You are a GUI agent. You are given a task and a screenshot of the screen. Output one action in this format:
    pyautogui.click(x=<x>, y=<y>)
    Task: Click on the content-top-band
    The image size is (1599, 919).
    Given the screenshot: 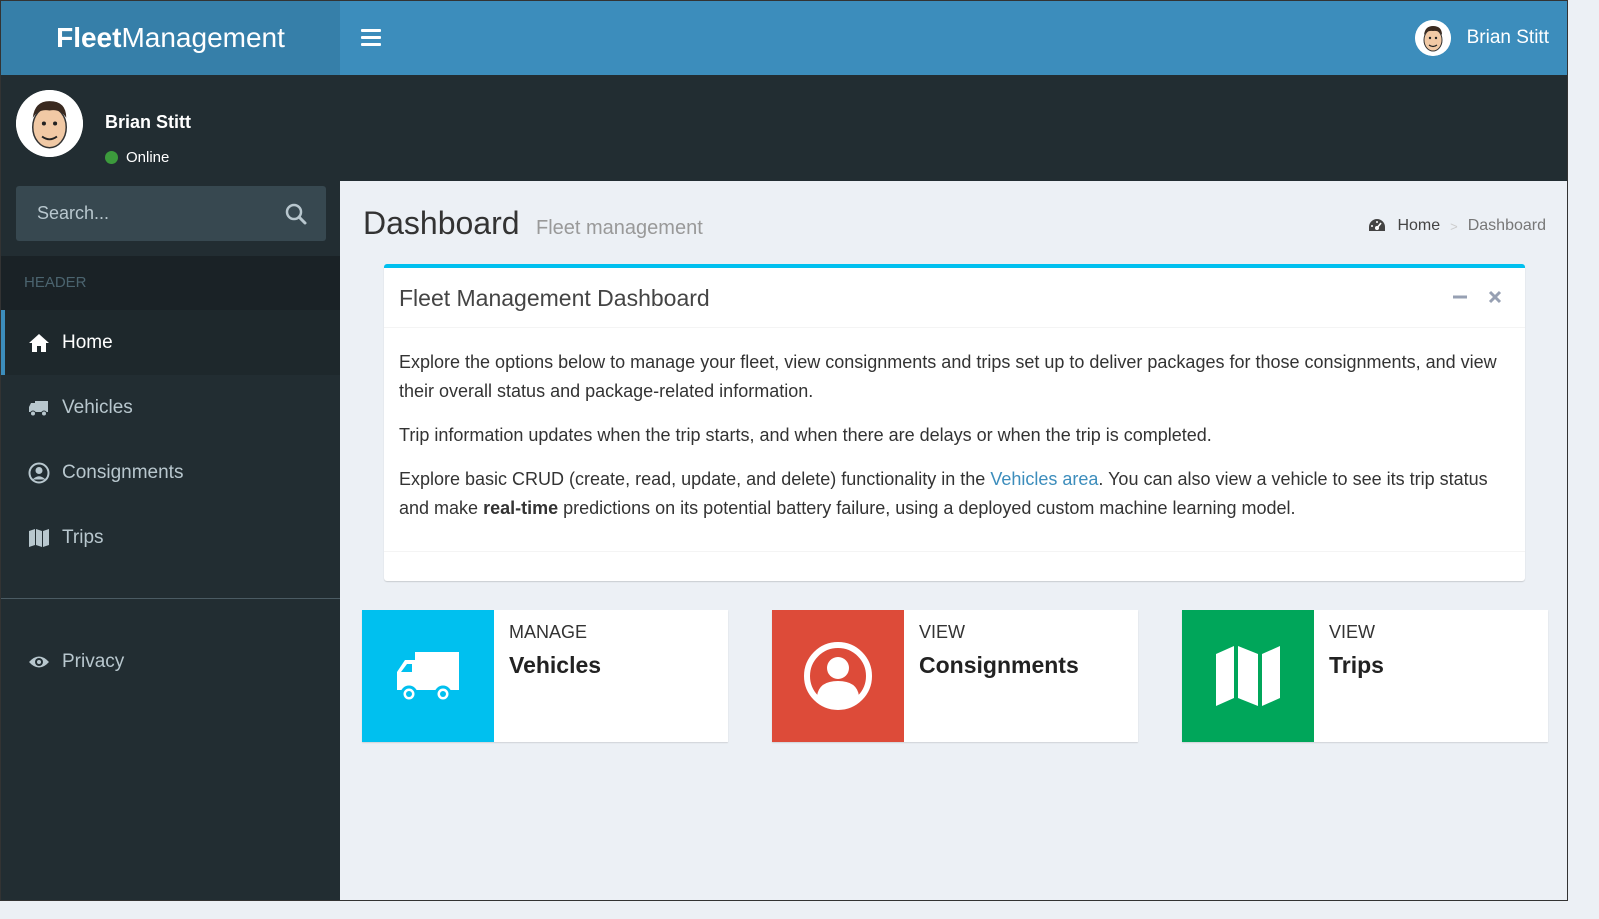 What is the action you would take?
    pyautogui.click(x=953, y=128)
    